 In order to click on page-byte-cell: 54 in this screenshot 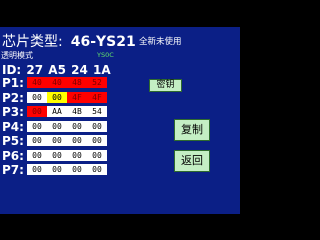, I will do `click(97, 111)`.